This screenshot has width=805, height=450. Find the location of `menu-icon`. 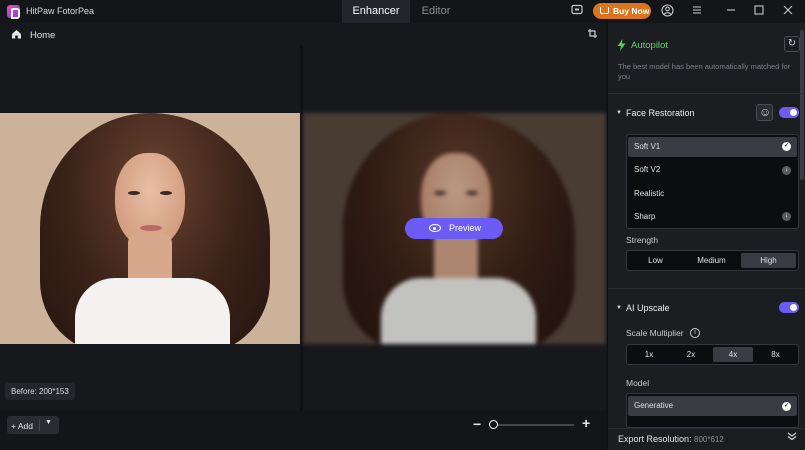

menu-icon is located at coordinates (697, 11).